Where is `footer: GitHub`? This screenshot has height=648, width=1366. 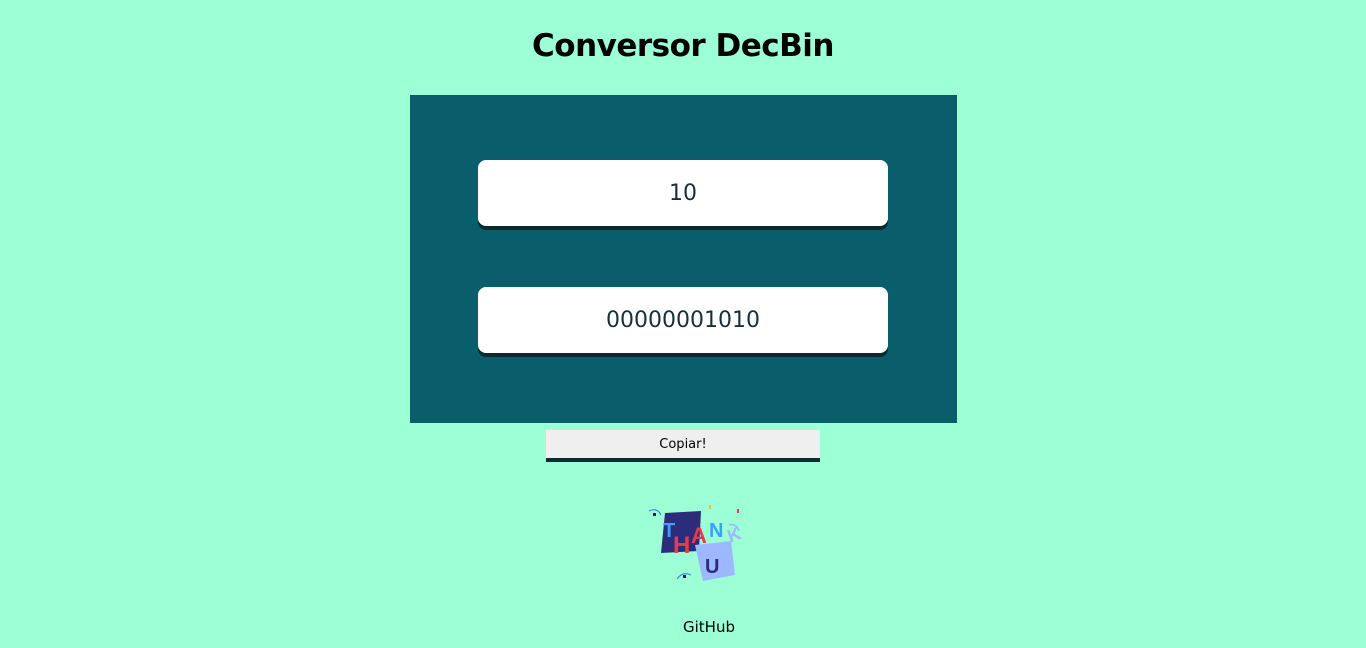 footer: GitHub is located at coordinates (683, 626).